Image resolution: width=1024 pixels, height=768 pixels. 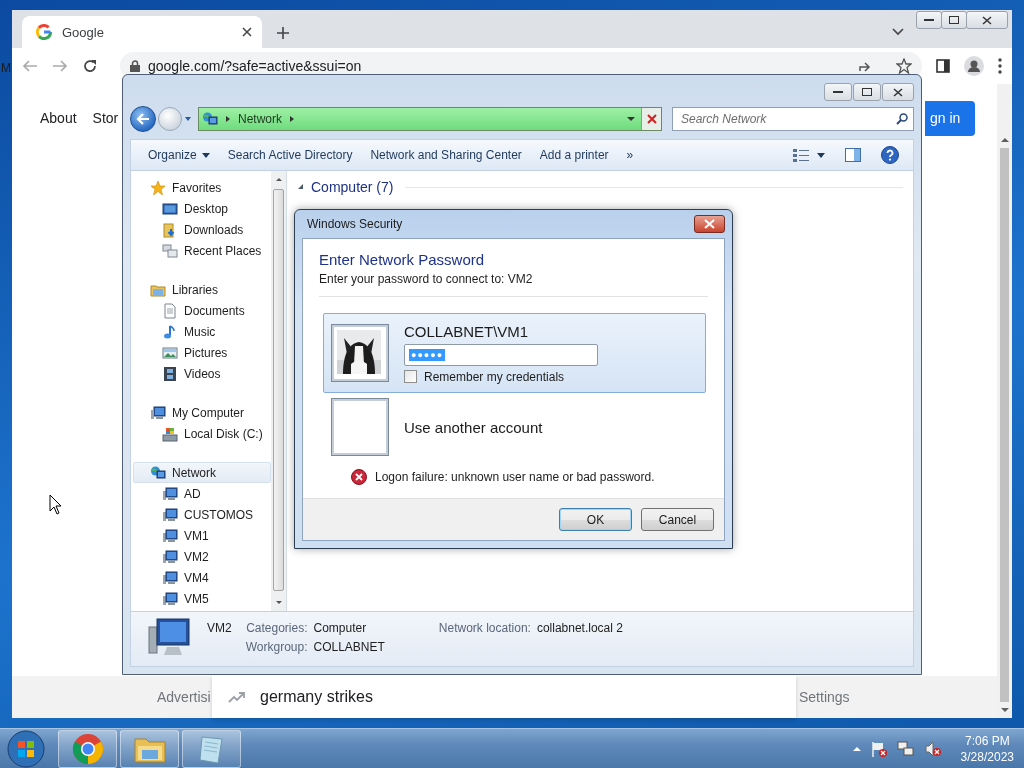 What do you see at coordinates (202, 229) in the screenshot?
I see `nav-item: Downloads` at bounding box center [202, 229].